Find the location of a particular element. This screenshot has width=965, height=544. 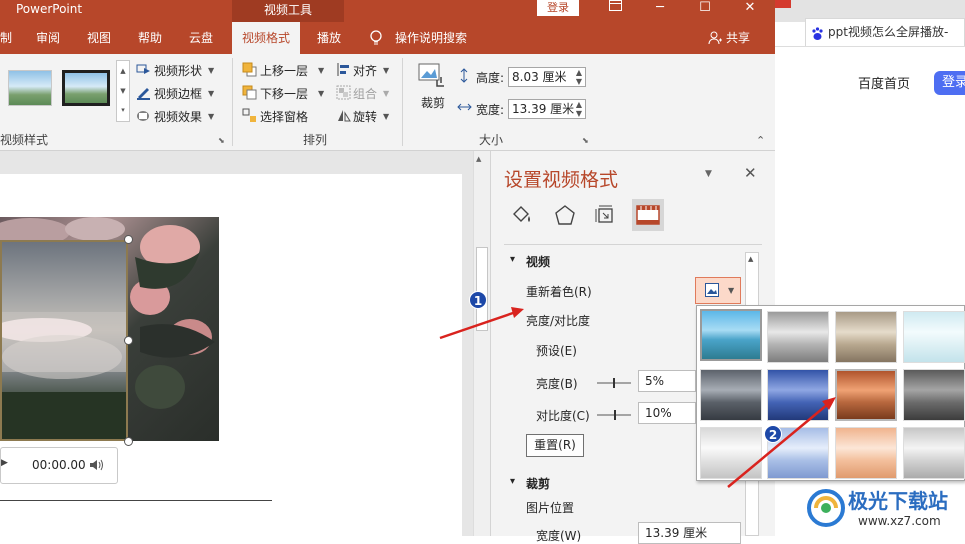

watermark-logo-icon is located at coordinates (826, 509).